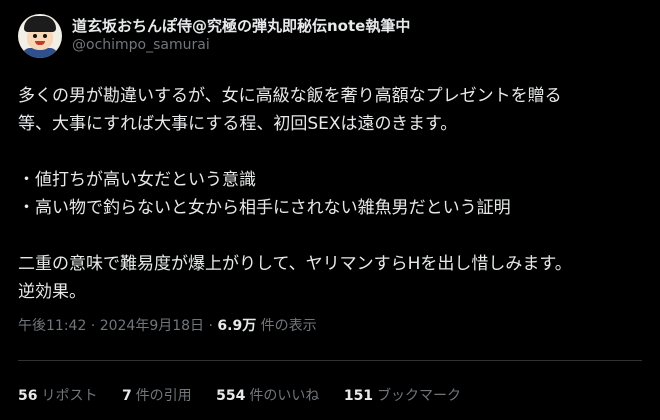  Describe the element at coordinates (358, 396) in the screenshot. I see `bookmarks-count: 151` at that location.